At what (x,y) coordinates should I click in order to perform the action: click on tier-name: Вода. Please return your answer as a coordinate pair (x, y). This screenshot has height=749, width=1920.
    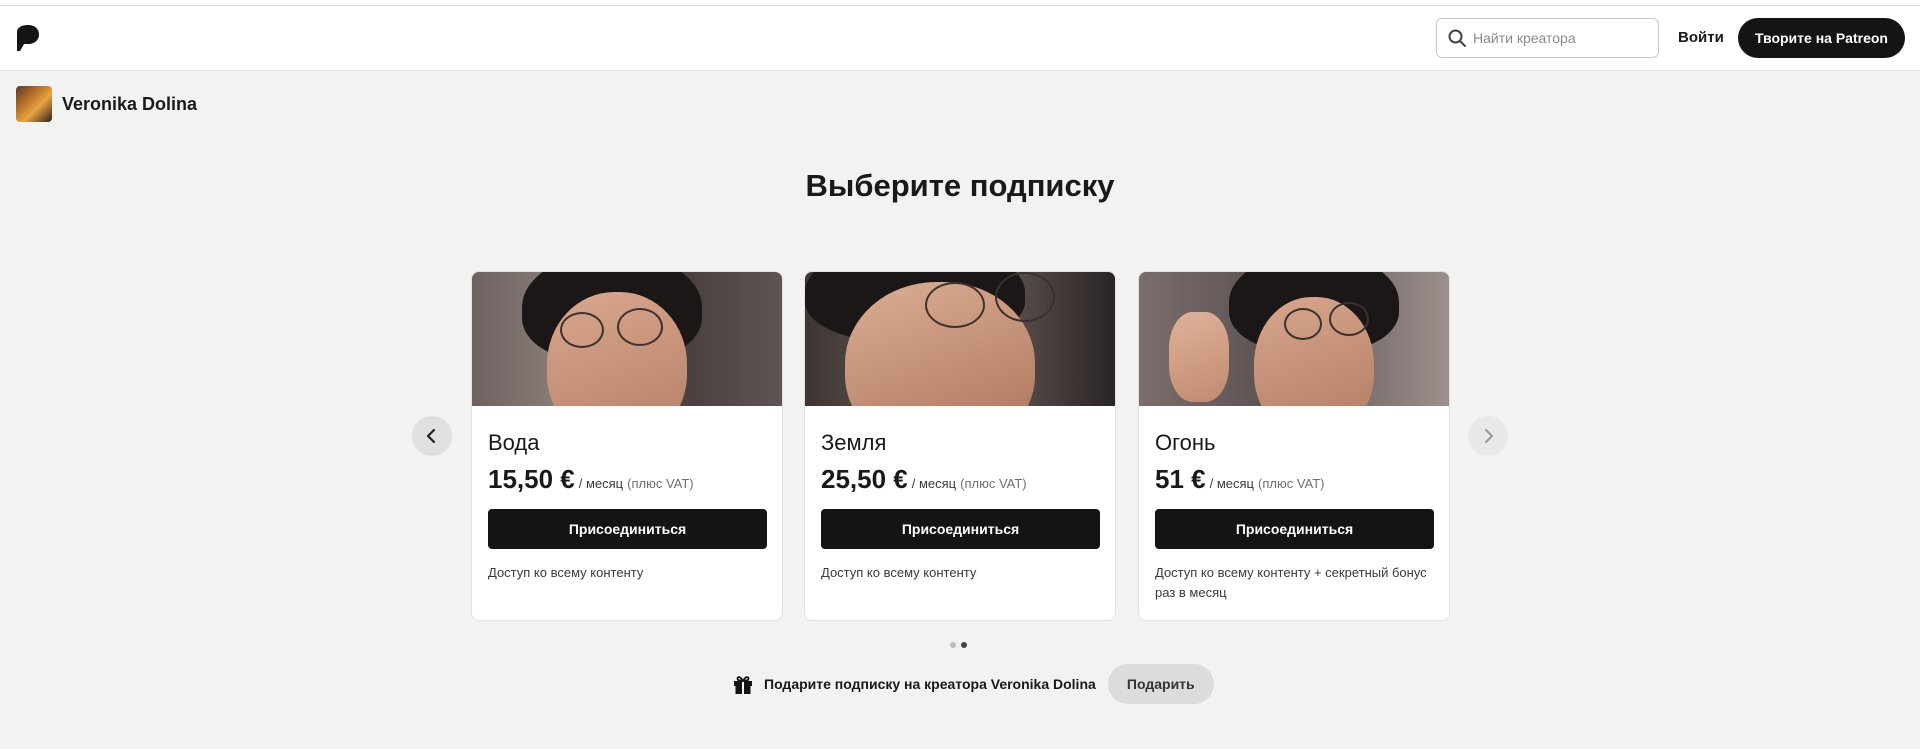
    Looking at the image, I should click on (514, 442).